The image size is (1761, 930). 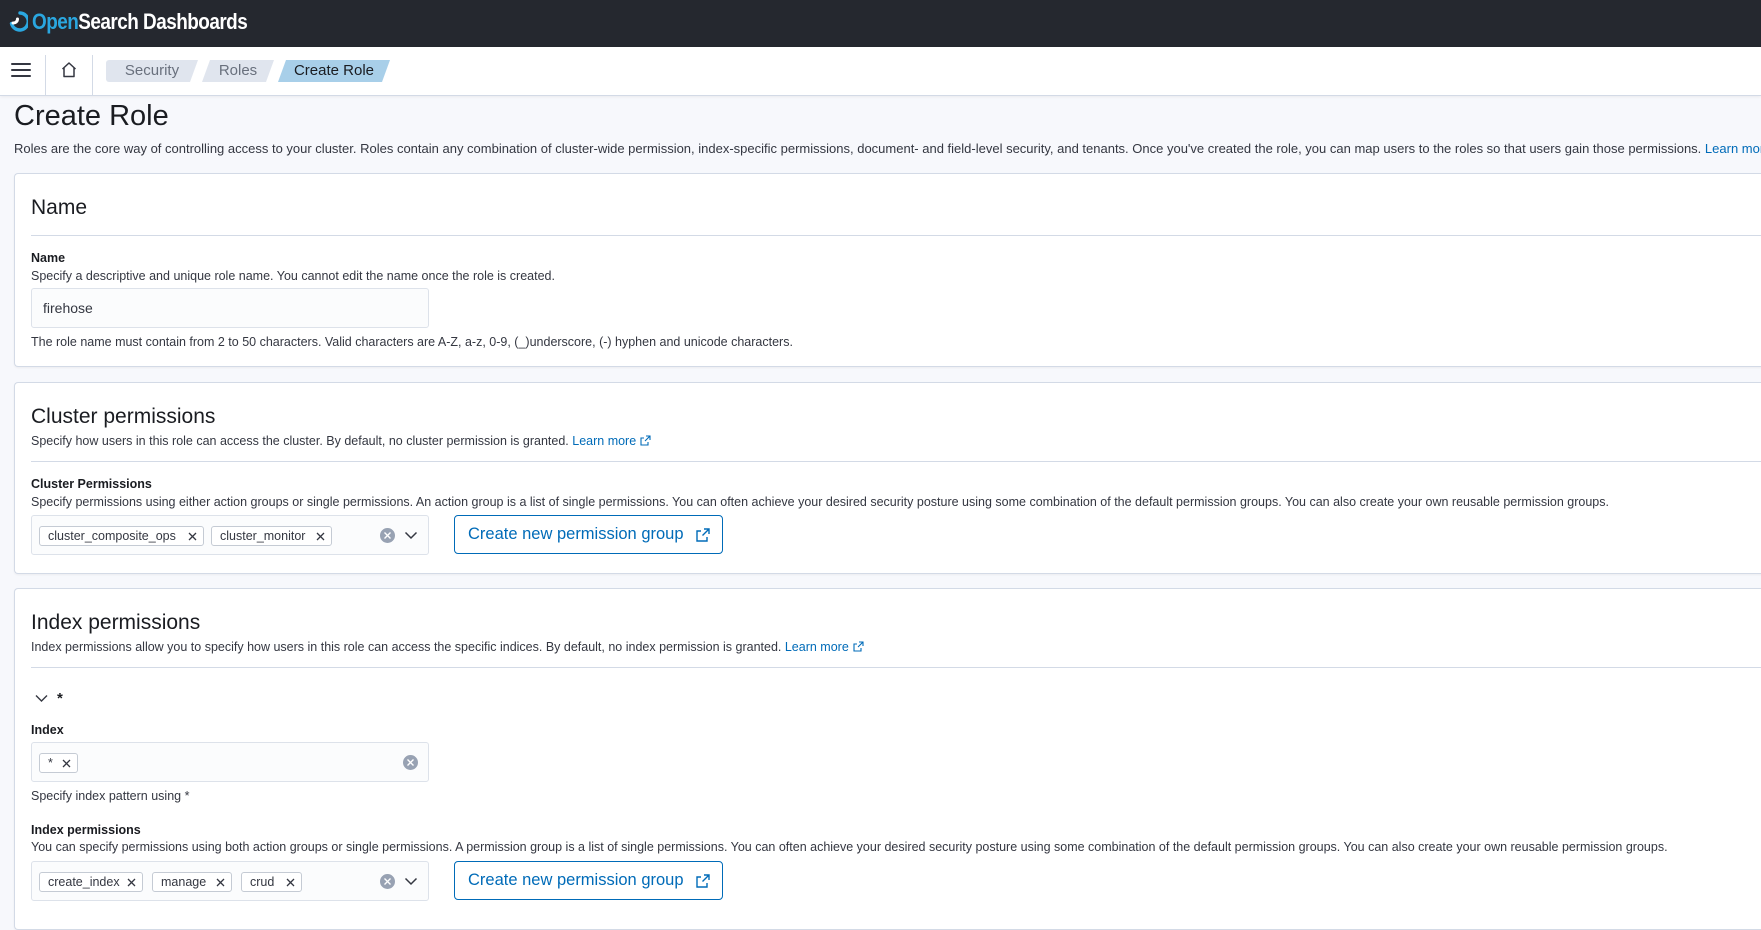 What do you see at coordinates (21, 71) in the screenshot?
I see `hamburger-menu-icon` at bounding box center [21, 71].